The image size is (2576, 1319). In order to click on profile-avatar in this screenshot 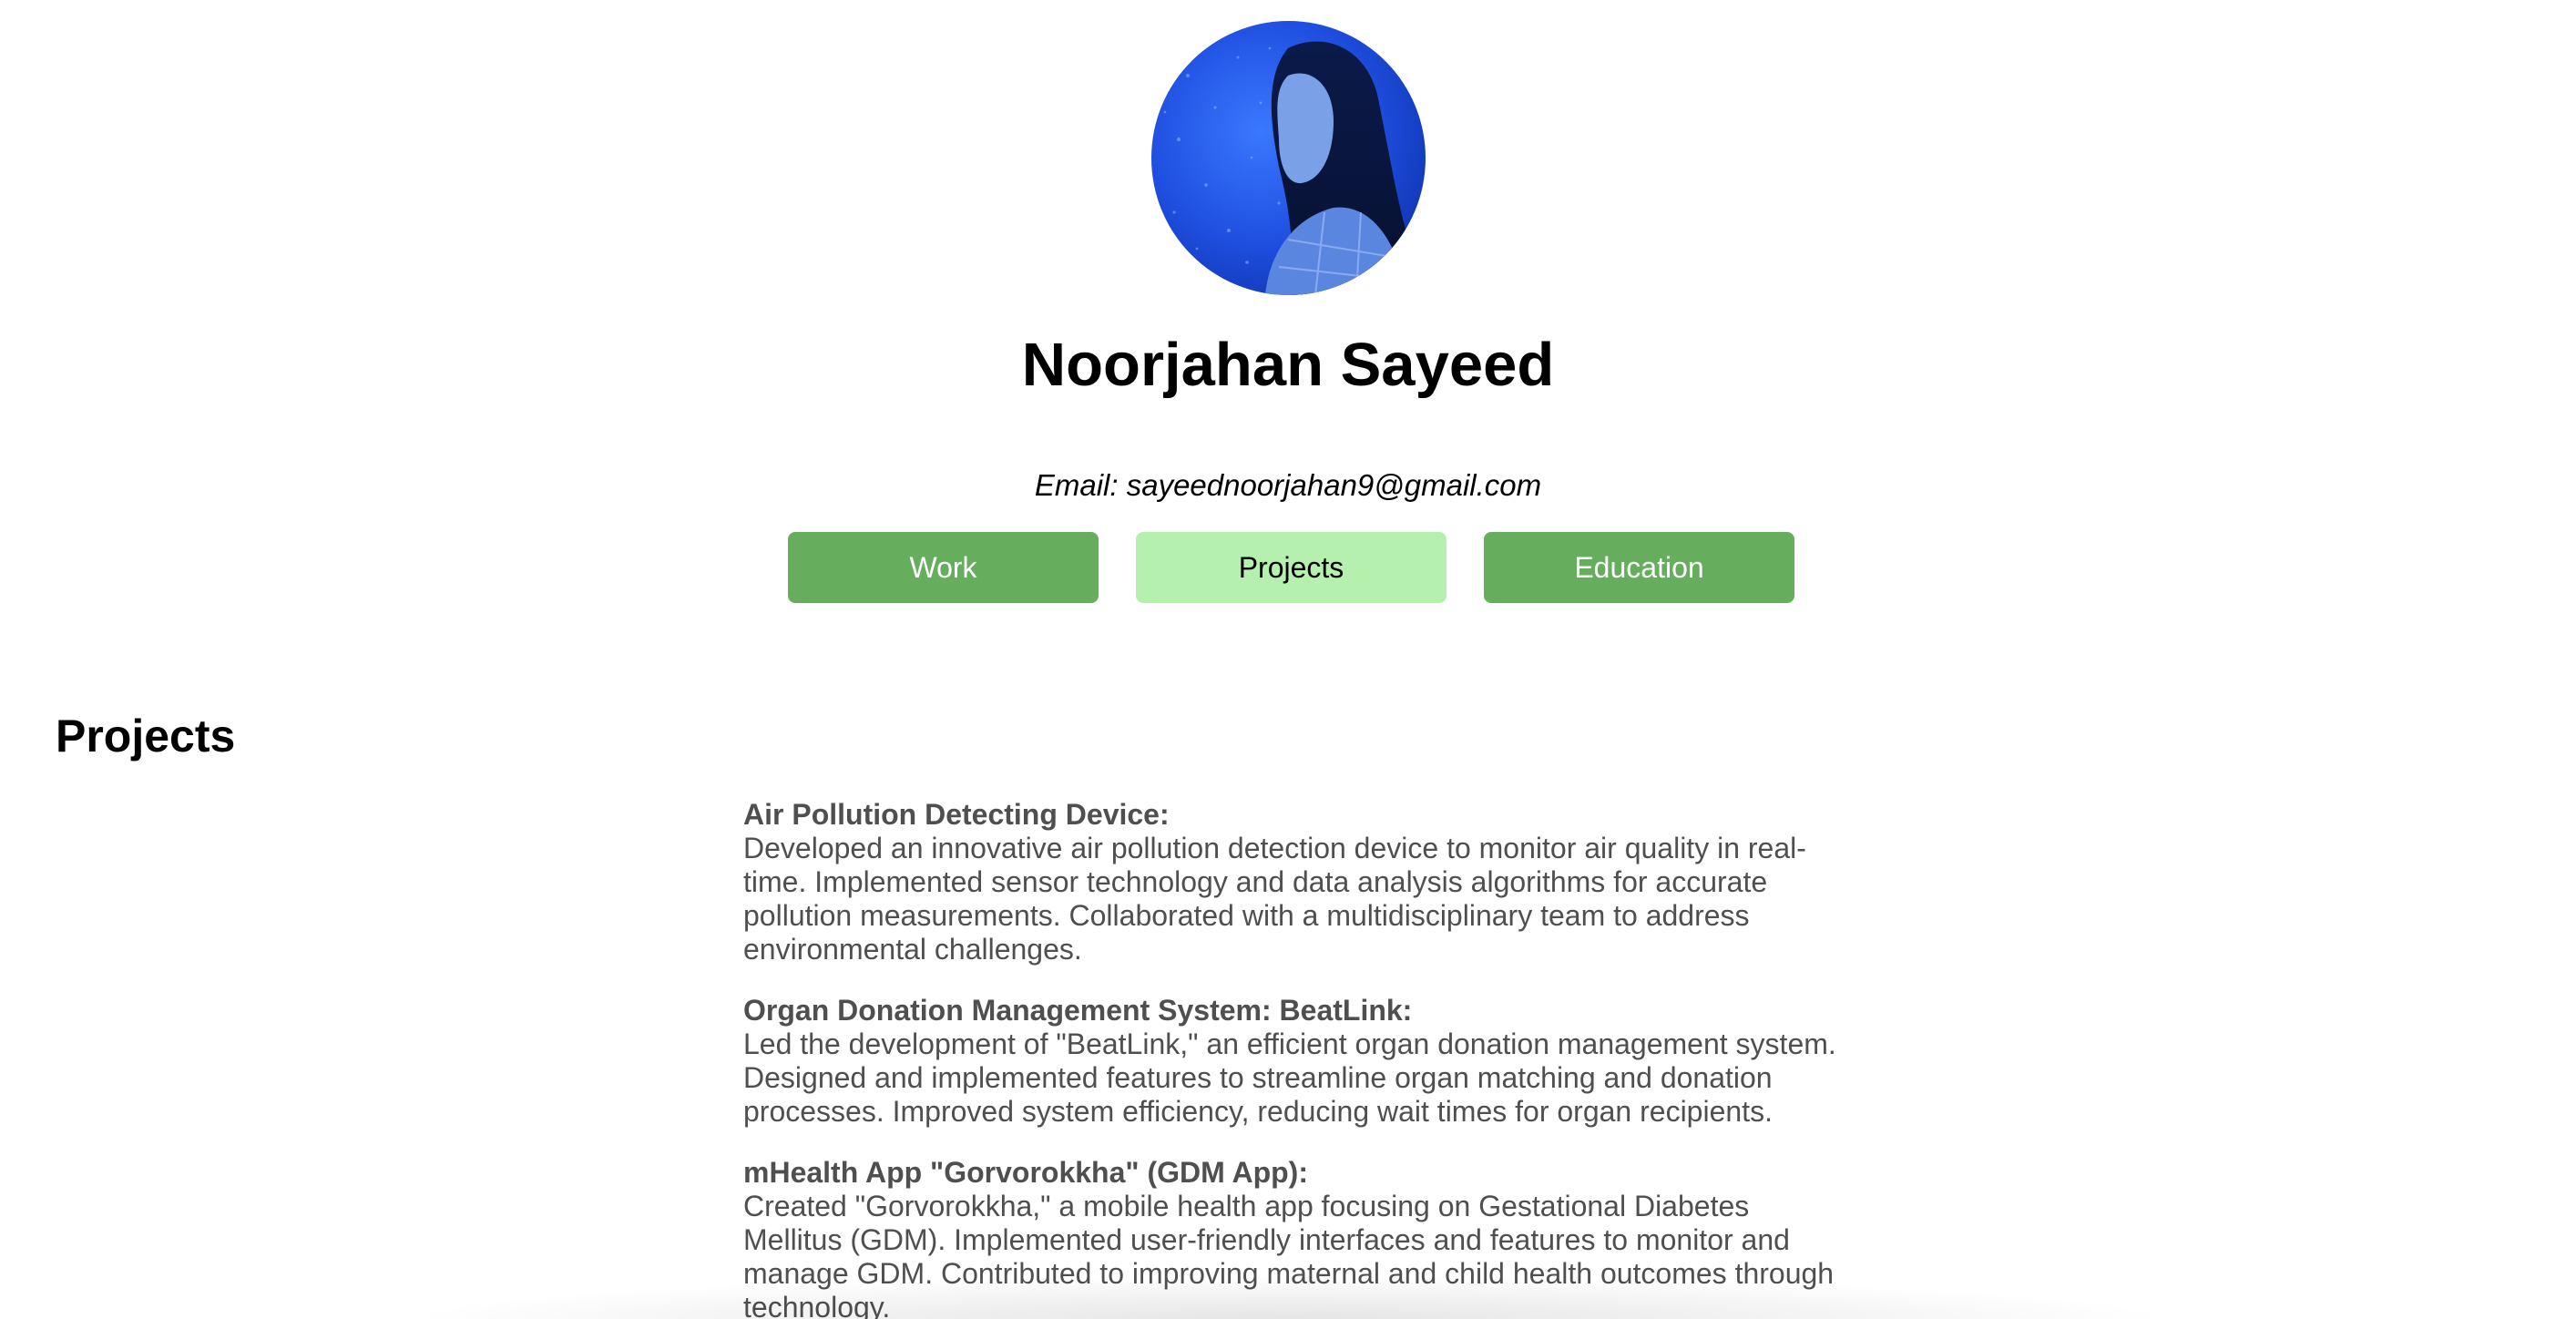, I will do `click(1288, 158)`.